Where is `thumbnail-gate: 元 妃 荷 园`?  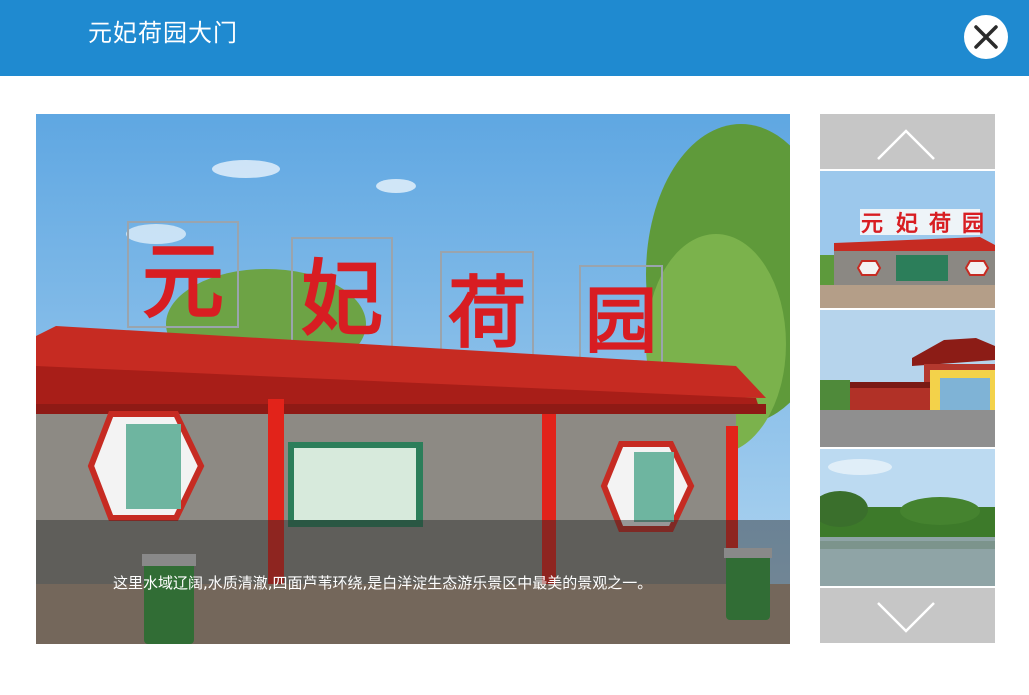
thumbnail-gate: 元 妃 荷 园 is located at coordinates (907, 239).